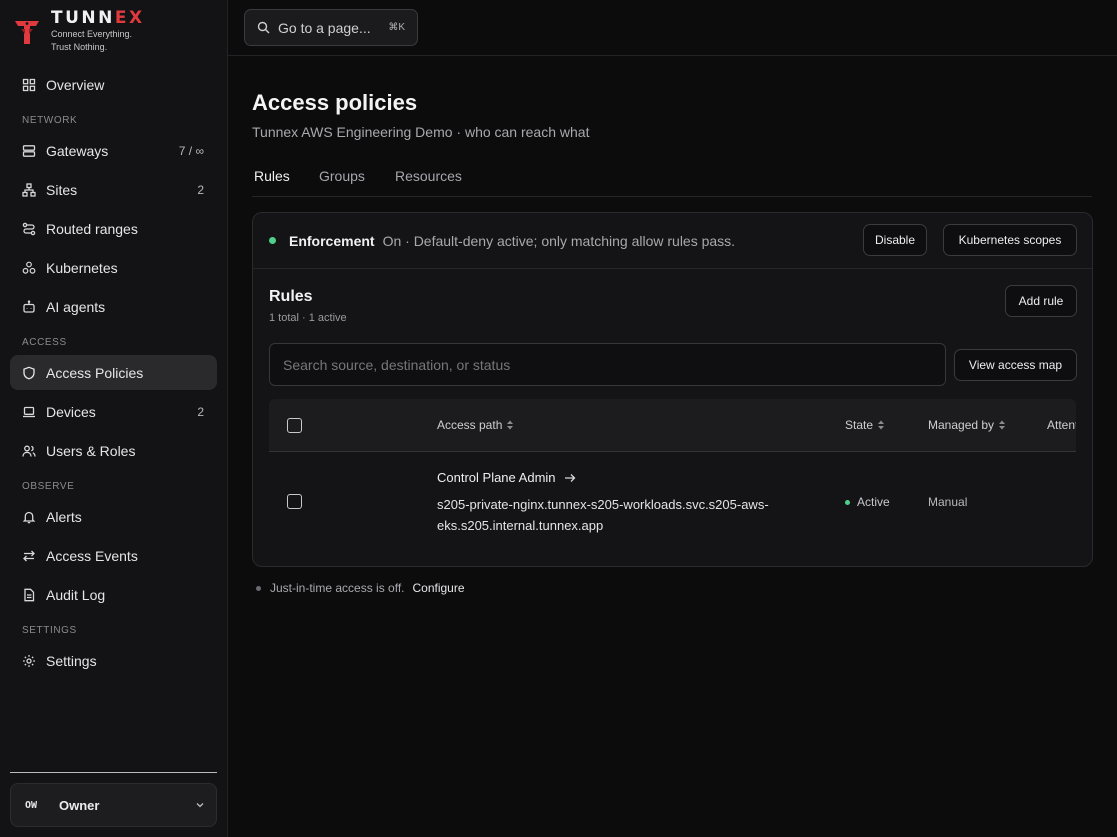  Describe the element at coordinates (294, 425) in the screenshot. I see `select-all-checkbox` at that location.